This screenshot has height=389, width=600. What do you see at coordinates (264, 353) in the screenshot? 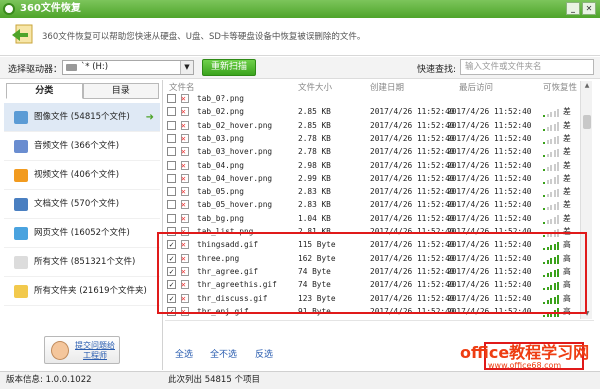
I see `invert-selection-link: 反选` at bounding box center [264, 353].